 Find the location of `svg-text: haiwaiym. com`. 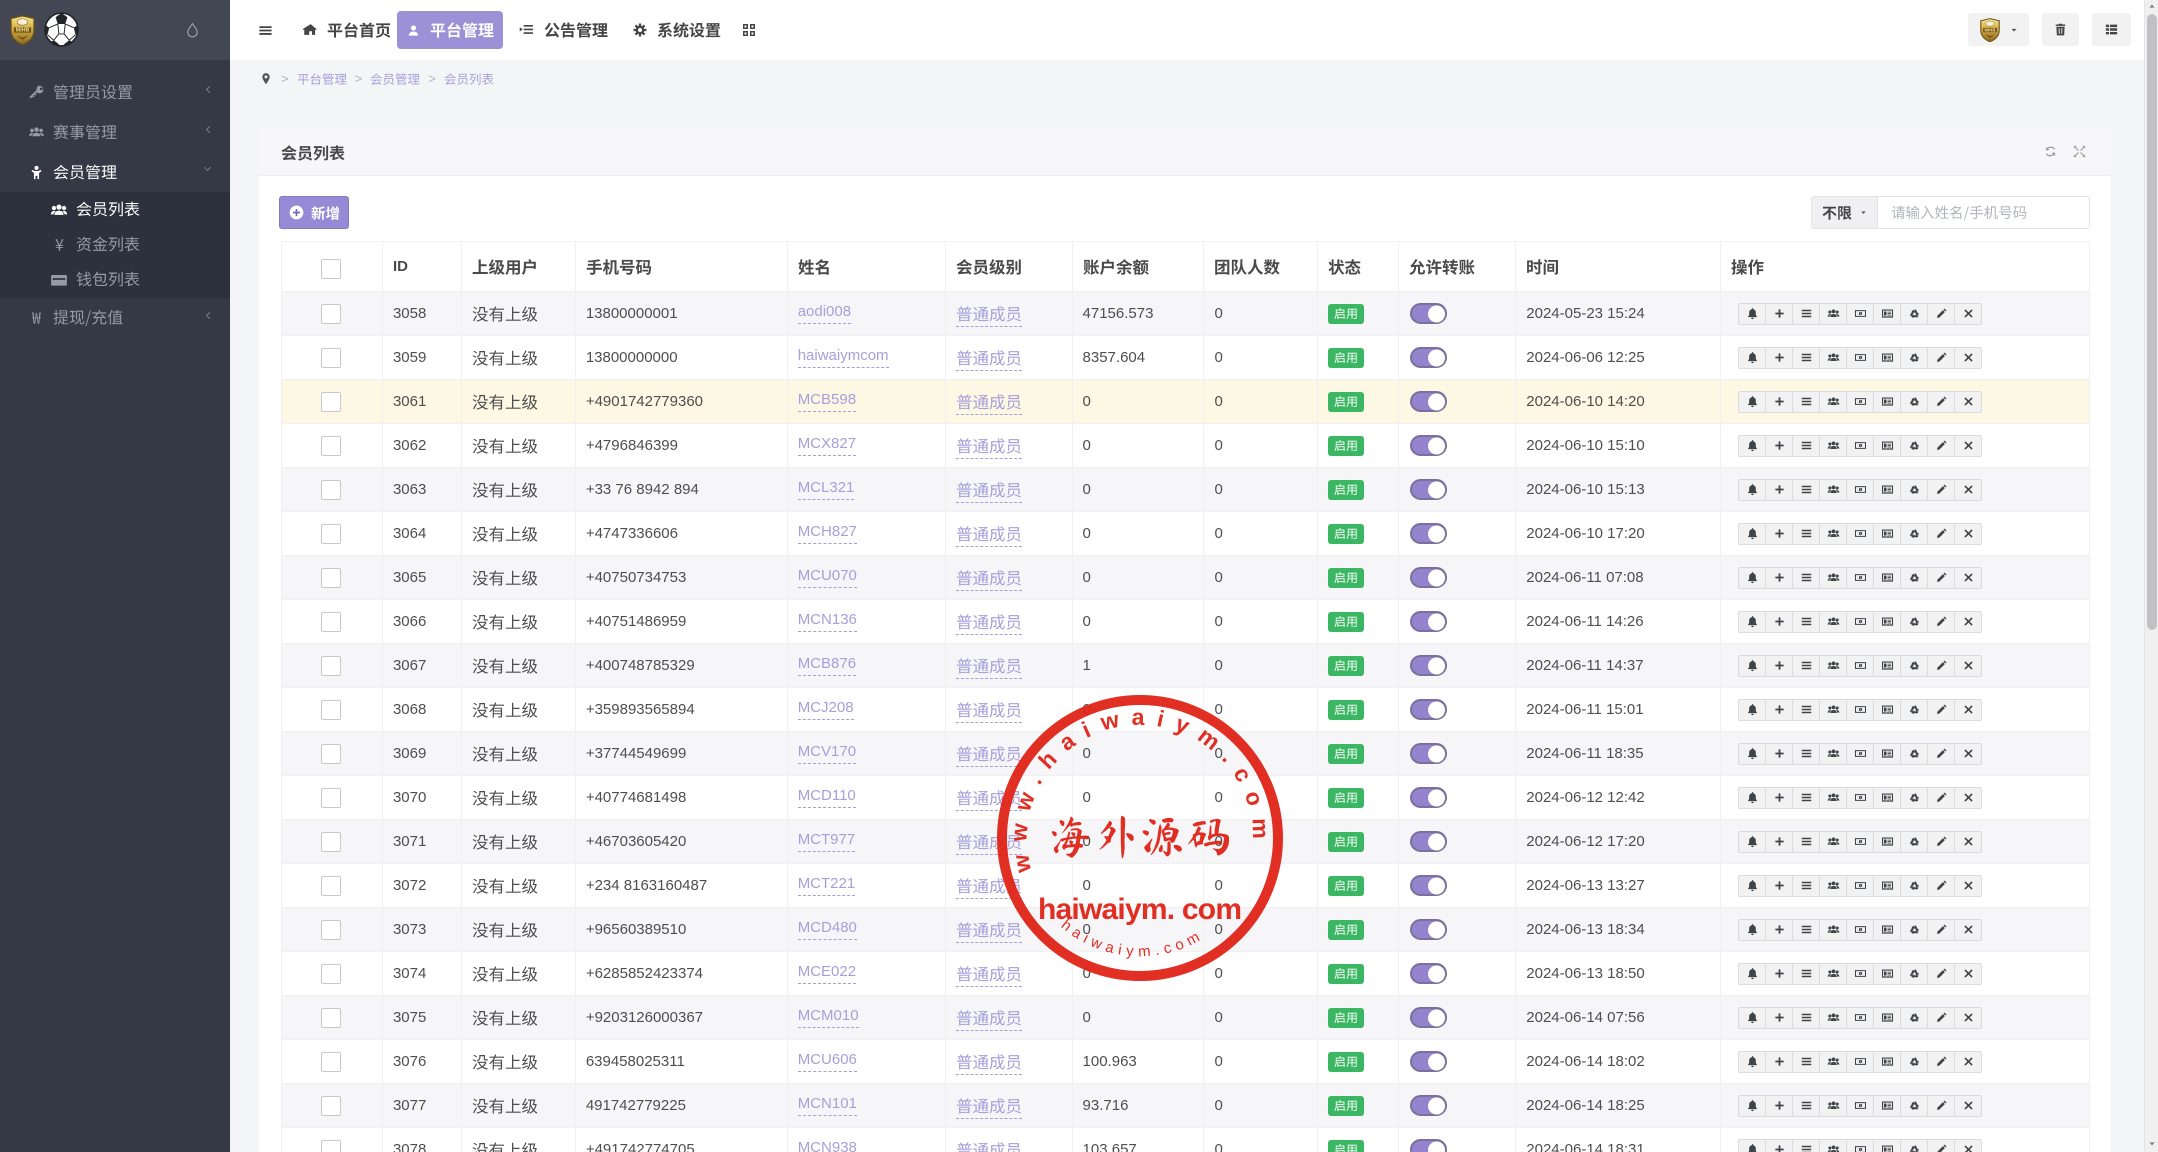

svg-text: haiwaiym. com is located at coordinates (1140, 909).